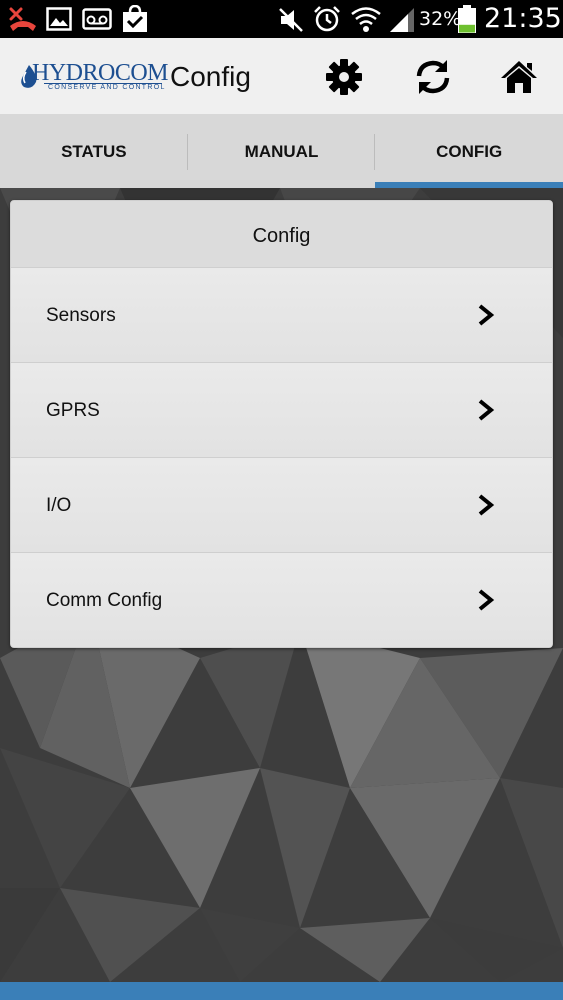  Describe the element at coordinates (327, 19) in the screenshot. I see `alarm-icon` at that location.